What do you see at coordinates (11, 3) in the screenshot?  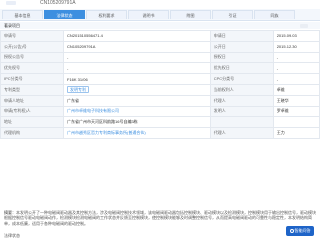 I see `doc-badge` at bounding box center [11, 3].